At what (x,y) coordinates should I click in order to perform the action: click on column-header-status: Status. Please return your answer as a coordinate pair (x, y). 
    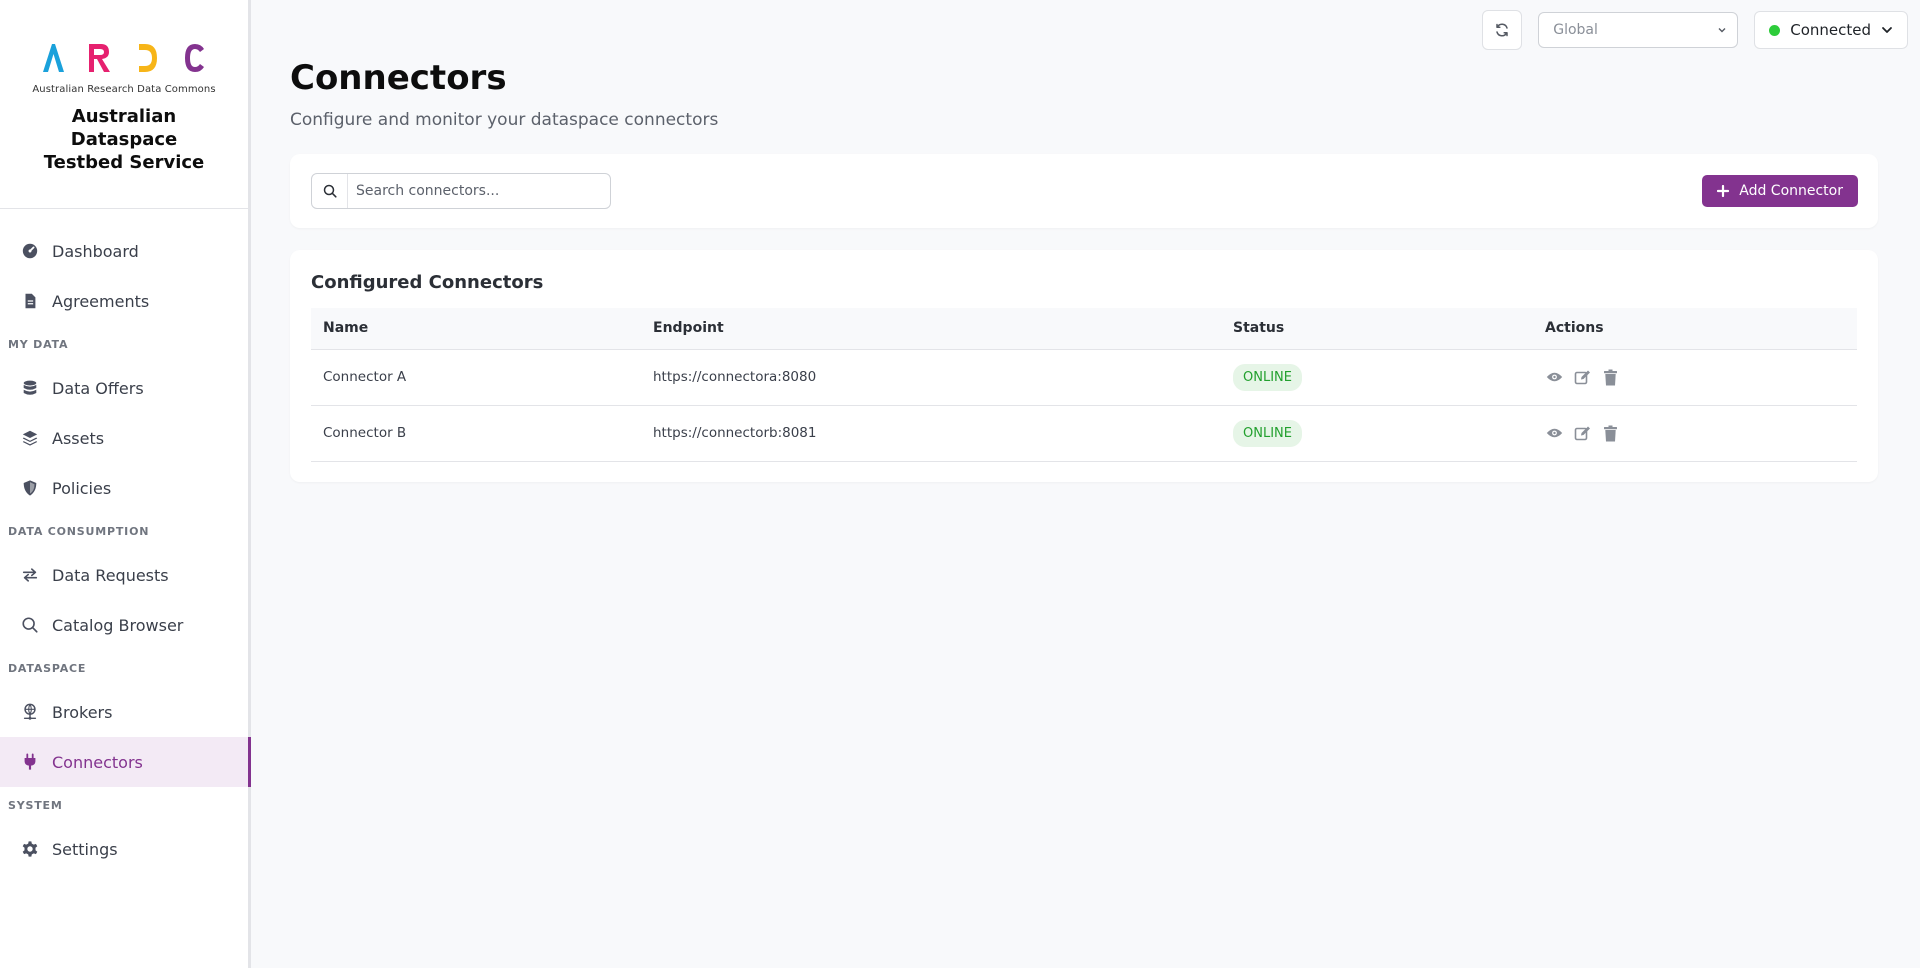
    Looking at the image, I should click on (1259, 328).